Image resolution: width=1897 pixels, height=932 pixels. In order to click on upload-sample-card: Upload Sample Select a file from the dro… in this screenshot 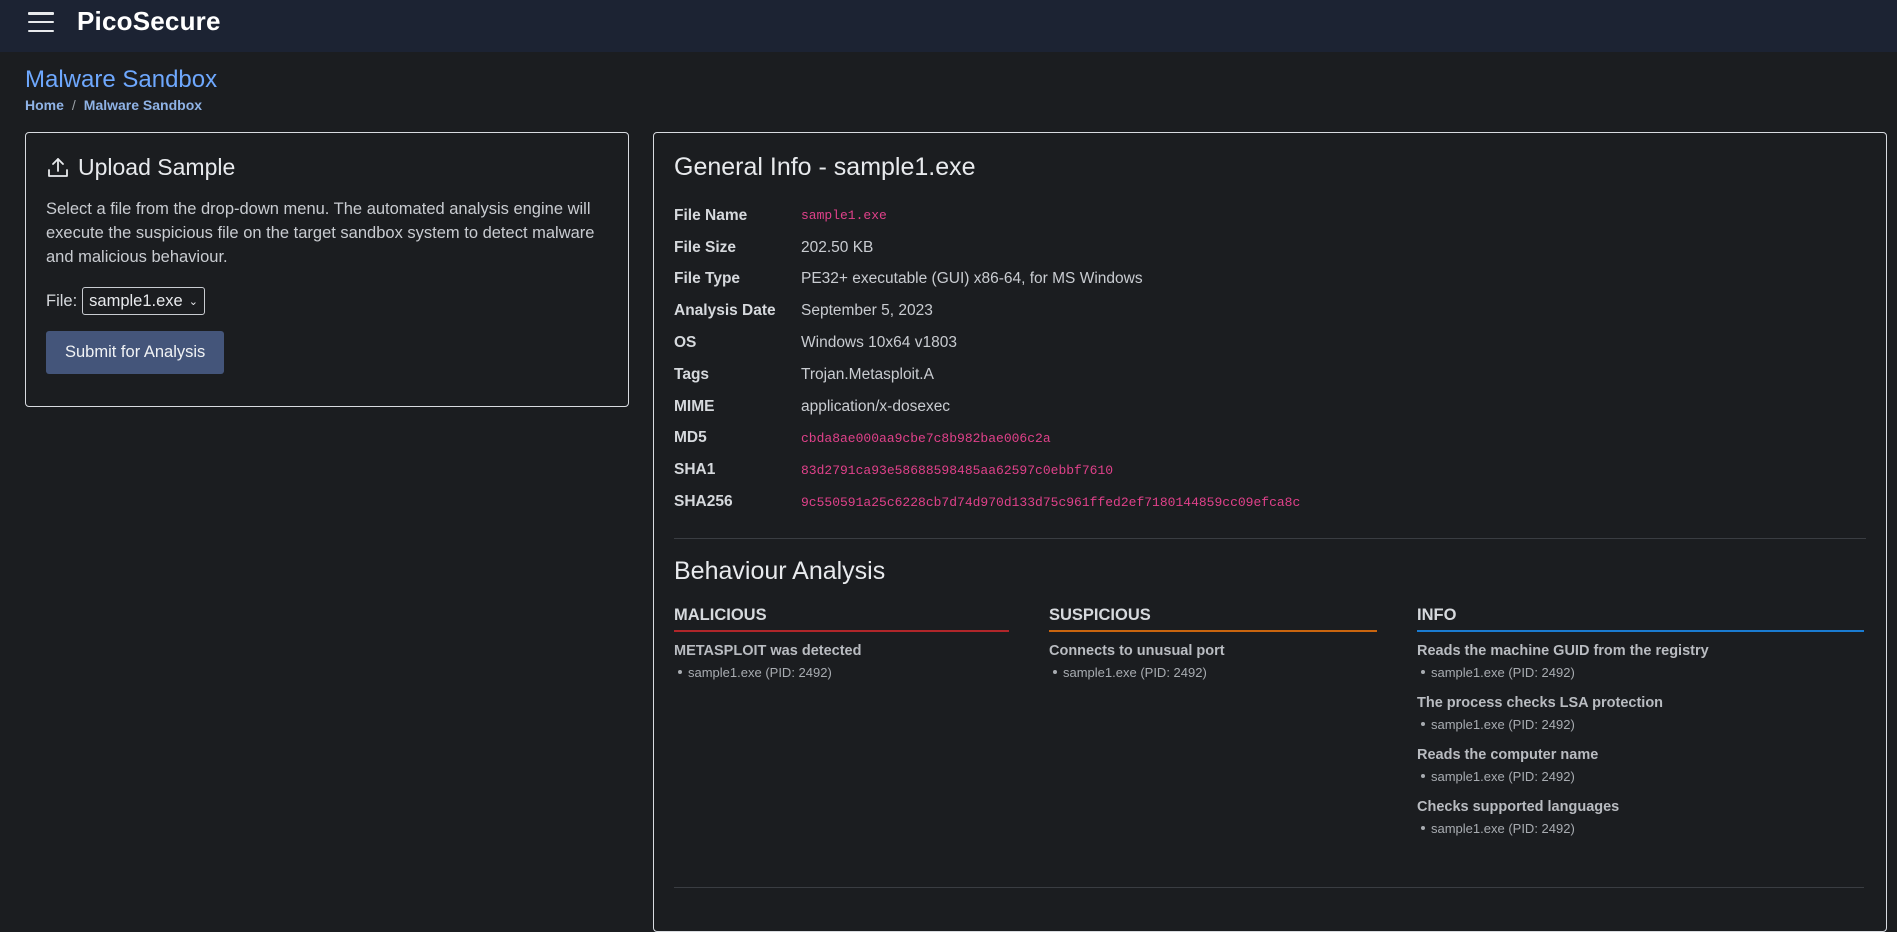, I will do `click(327, 269)`.